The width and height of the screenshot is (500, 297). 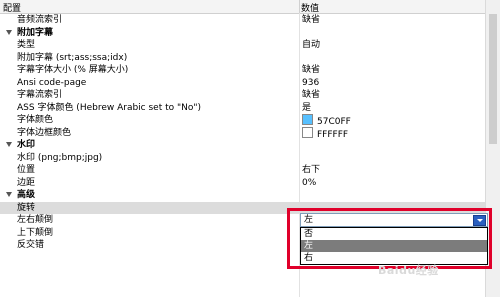 What do you see at coordinates (40, 20) in the screenshot?
I see `property-name: 音频流索引` at bounding box center [40, 20].